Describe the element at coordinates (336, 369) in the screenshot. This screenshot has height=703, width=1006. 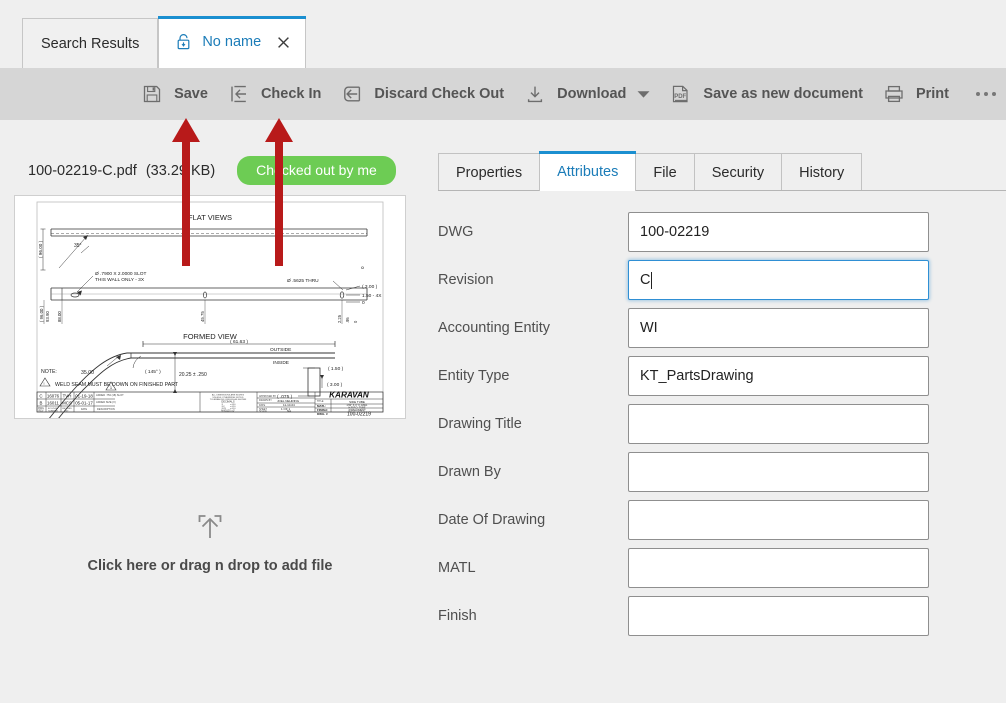
I see `svg-text: ( 1.50 )` at that location.